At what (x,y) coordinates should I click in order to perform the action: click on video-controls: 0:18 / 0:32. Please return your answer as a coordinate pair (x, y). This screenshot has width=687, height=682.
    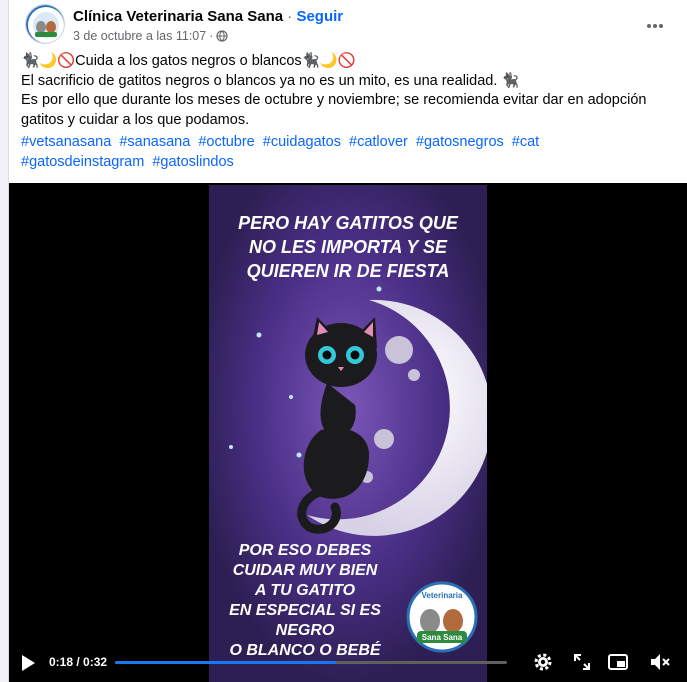
    Looking at the image, I should click on (348, 662).